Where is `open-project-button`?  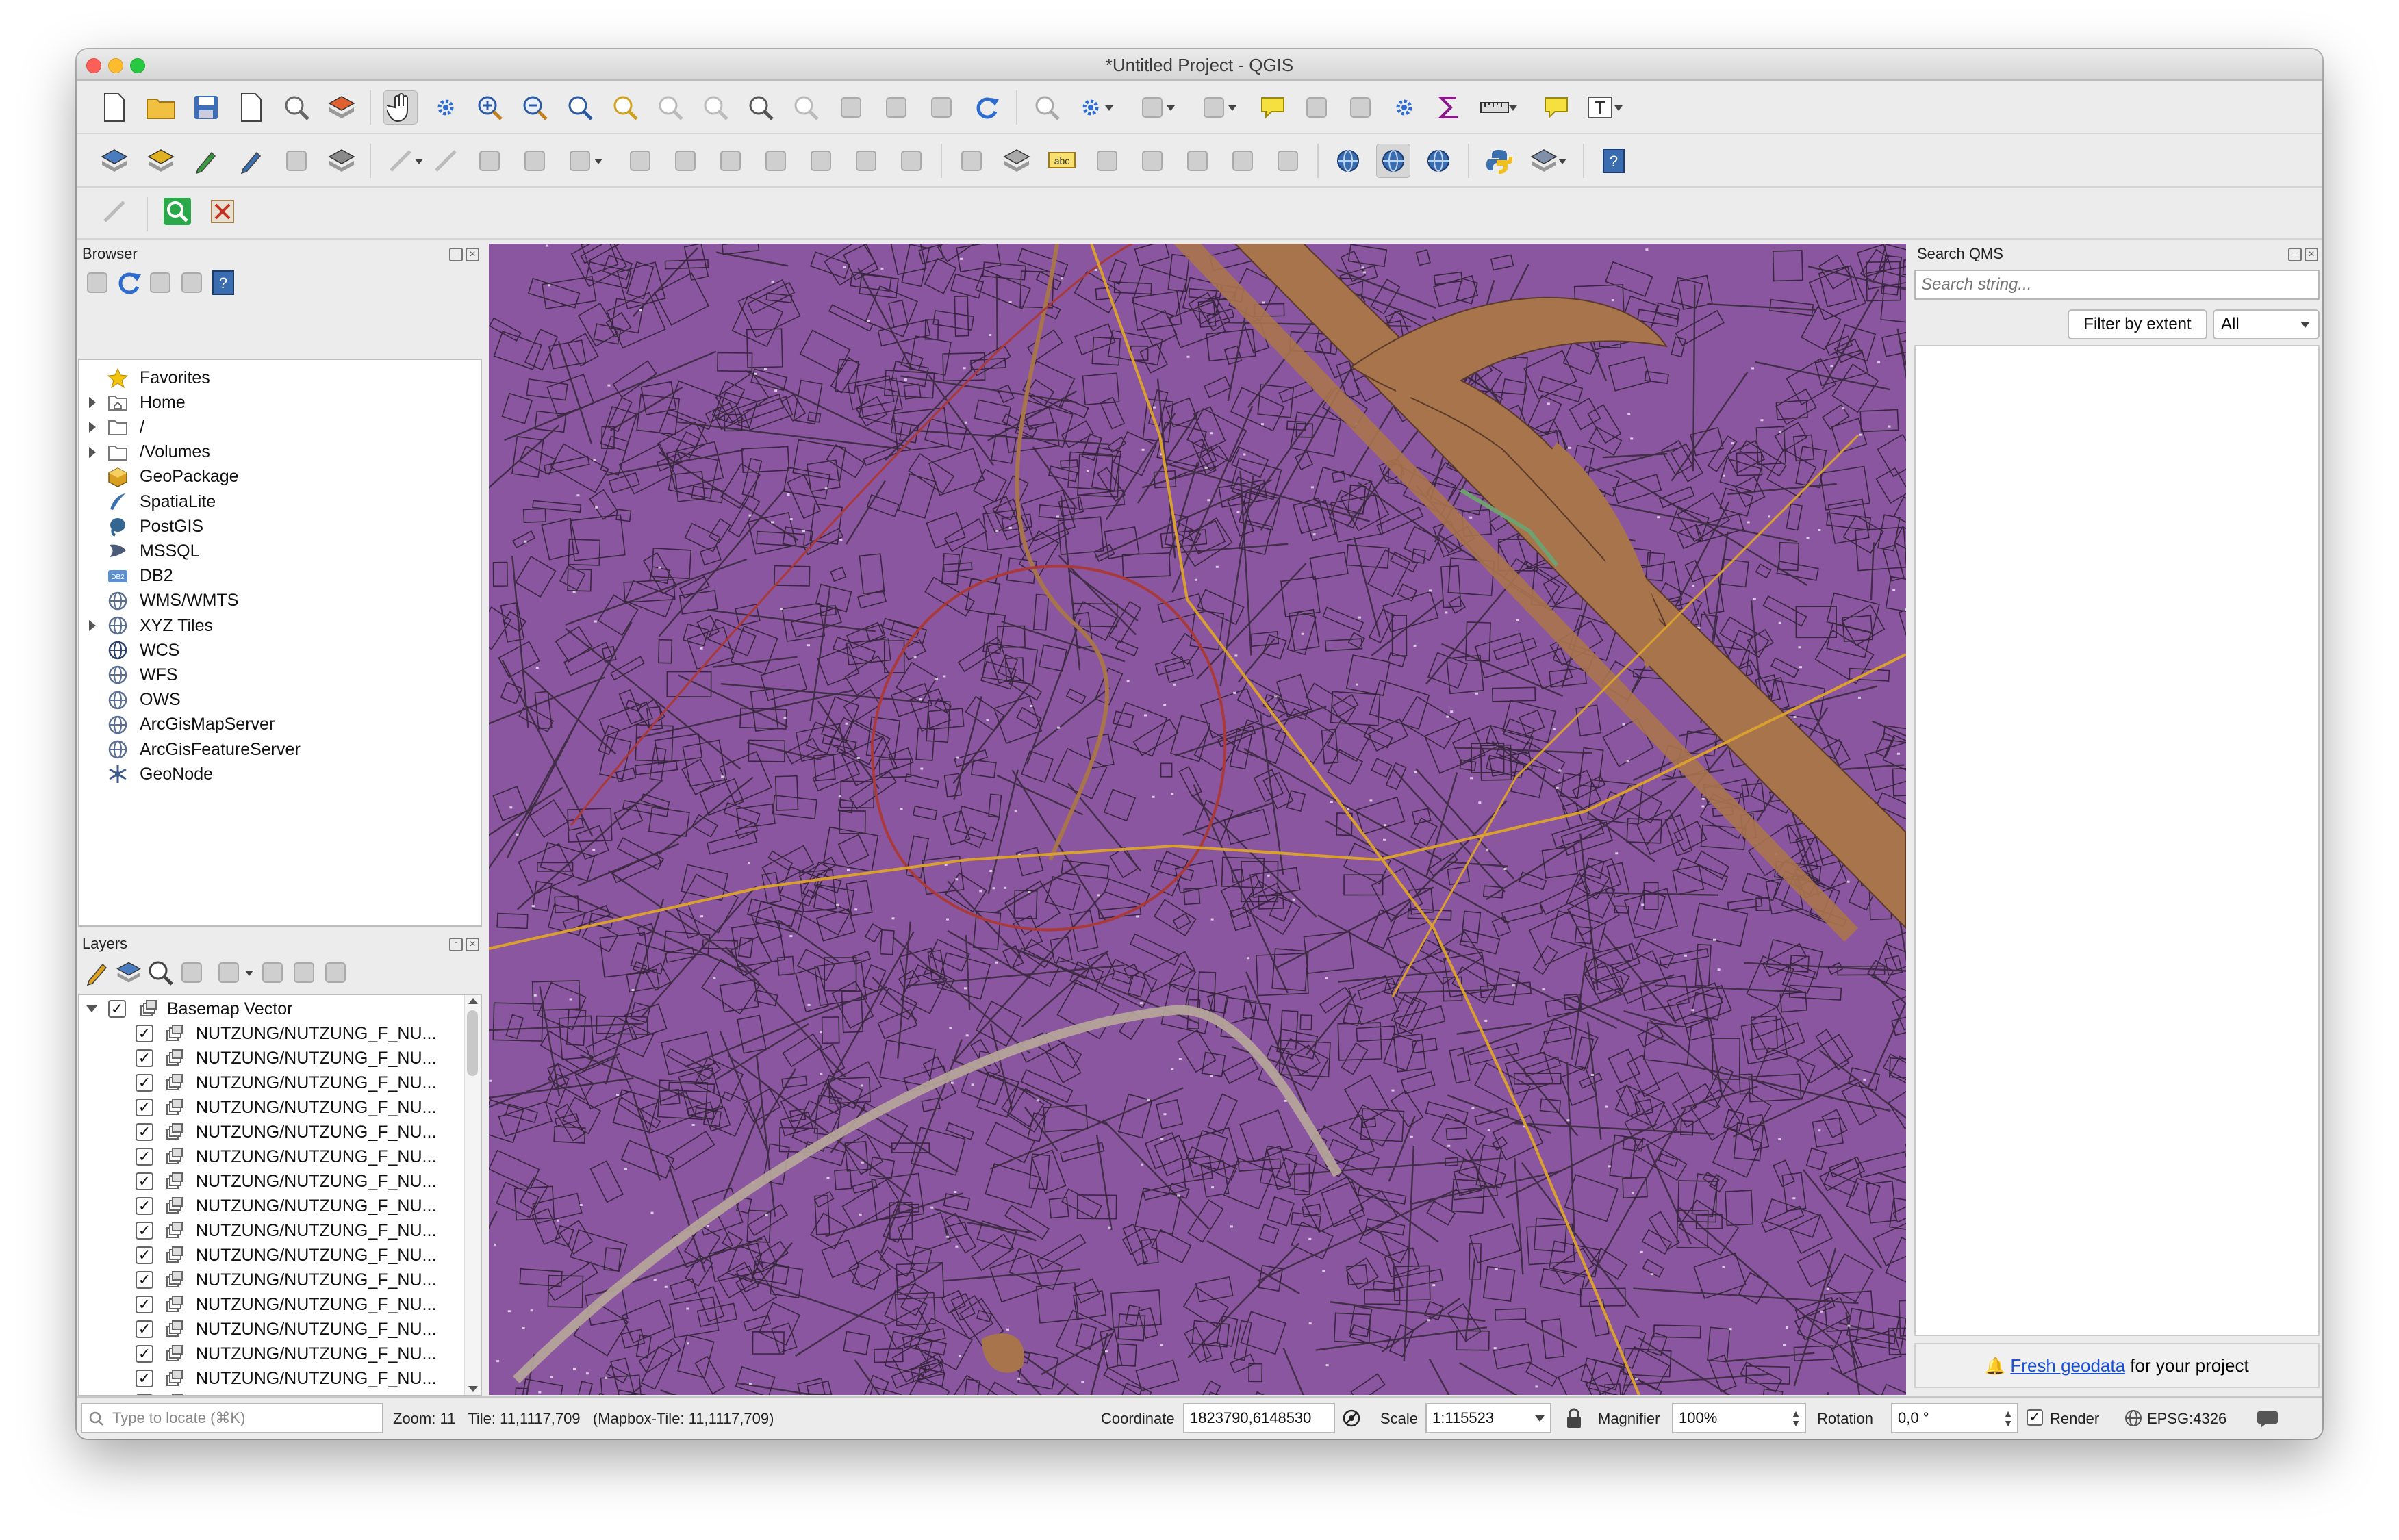 open-project-button is located at coordinates (161, 107).